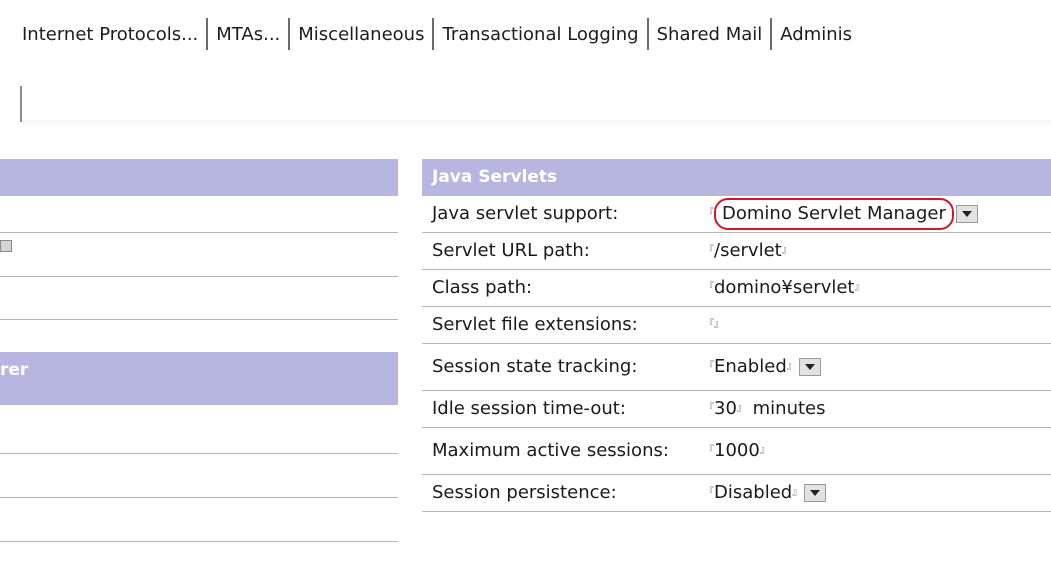 This screenshot has height=574, width=1051. What do you see at coordinates (525, 213) in the screenshot?
I see `field-label: Java servlet support:` at bounding box center [525, 213].